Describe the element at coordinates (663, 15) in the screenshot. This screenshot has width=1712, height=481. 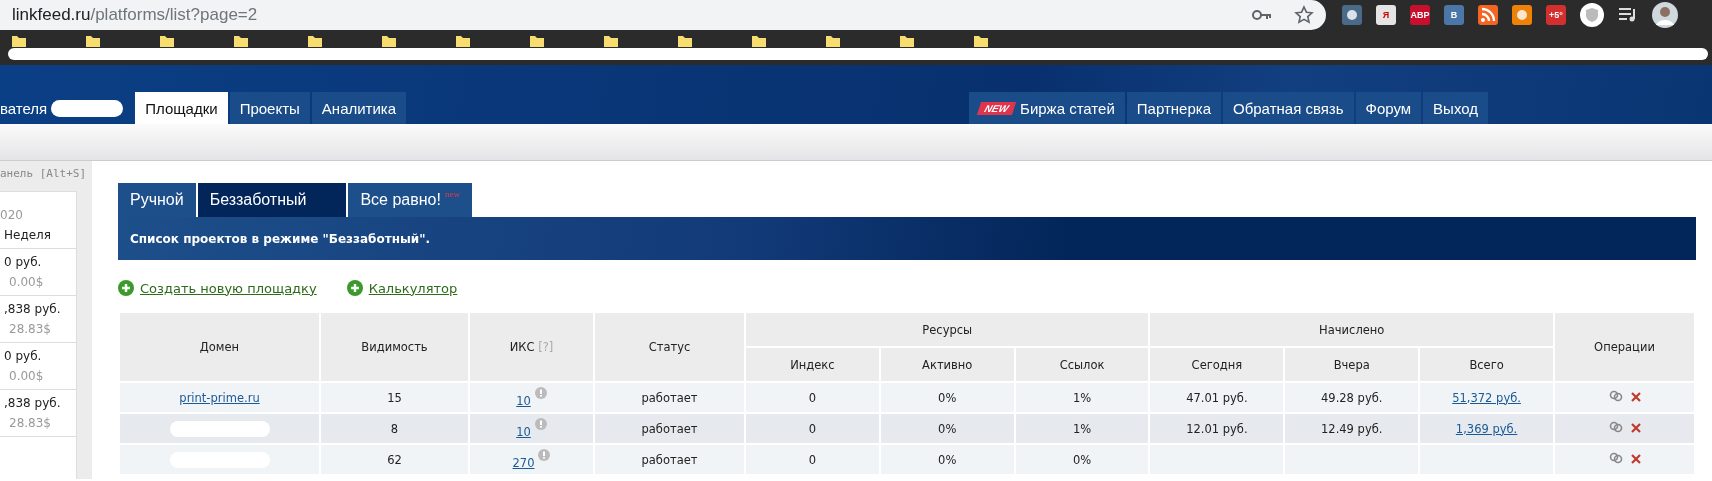
I see `address-field: linkfeed.ru/platforms/list?page=2` at that location.